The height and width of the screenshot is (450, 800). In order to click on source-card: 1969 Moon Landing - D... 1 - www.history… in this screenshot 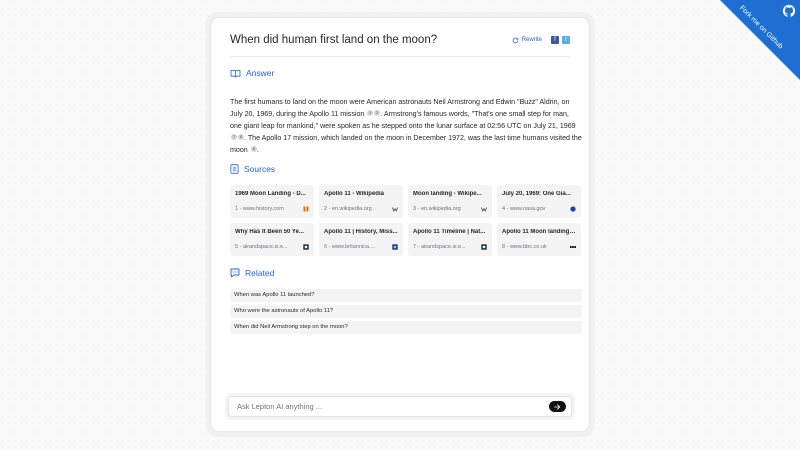, I will do `click(272, 201)`.